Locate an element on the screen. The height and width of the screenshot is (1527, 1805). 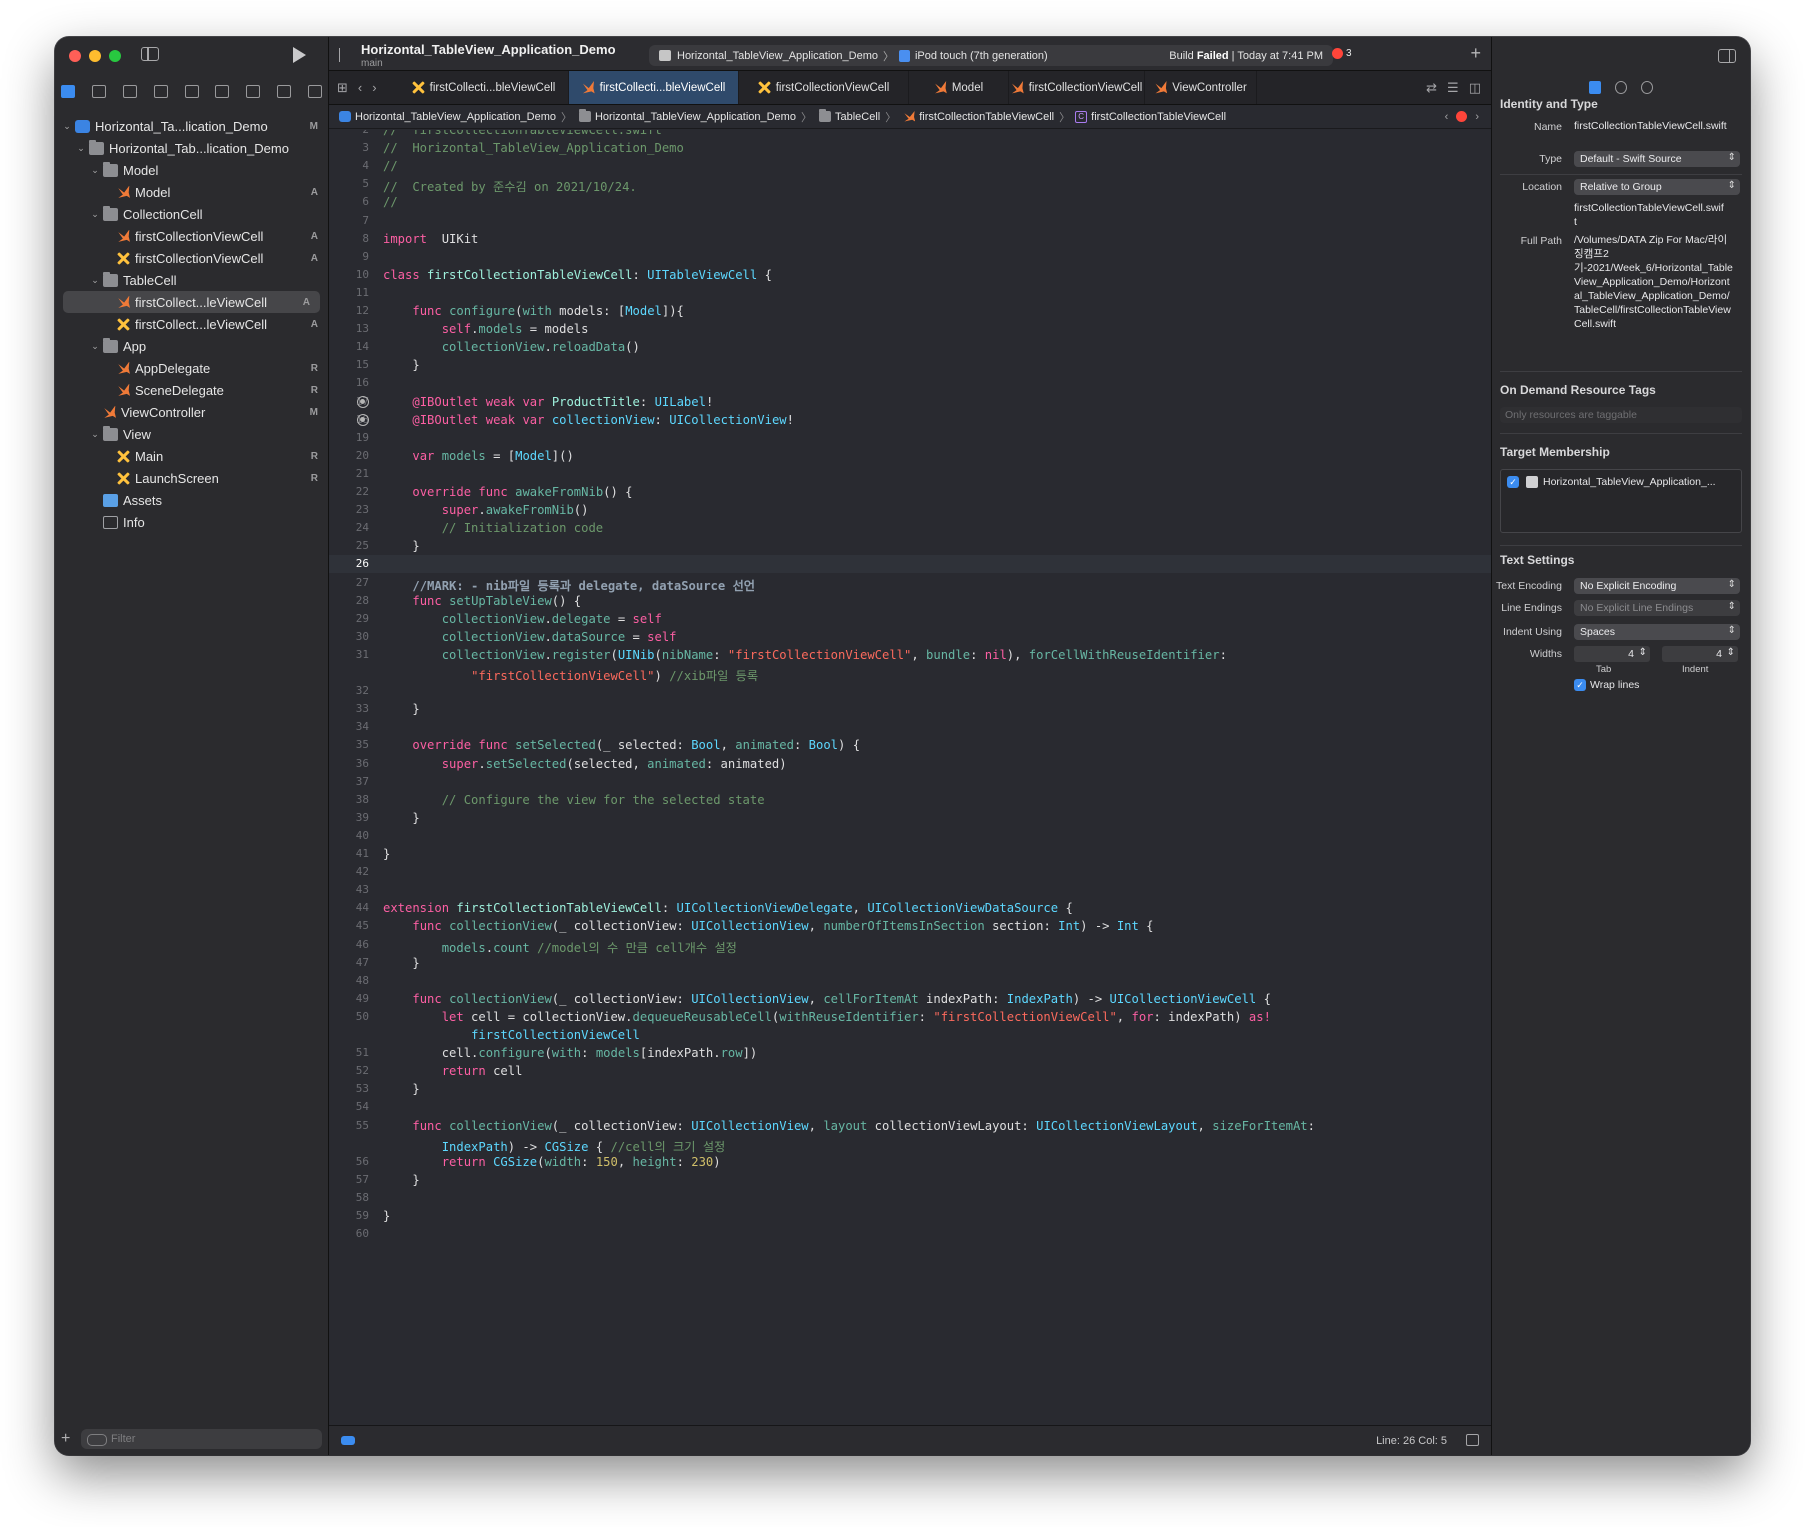
line-number: 37 is located at coordinates (349, 781).